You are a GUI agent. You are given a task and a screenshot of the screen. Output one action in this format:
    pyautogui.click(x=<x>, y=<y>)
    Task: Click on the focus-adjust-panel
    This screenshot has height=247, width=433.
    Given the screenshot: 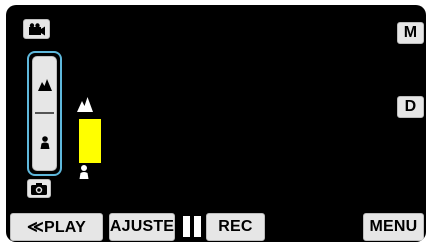 What is the action you would take?
    pyautogui.click(x=44, y=113)
    